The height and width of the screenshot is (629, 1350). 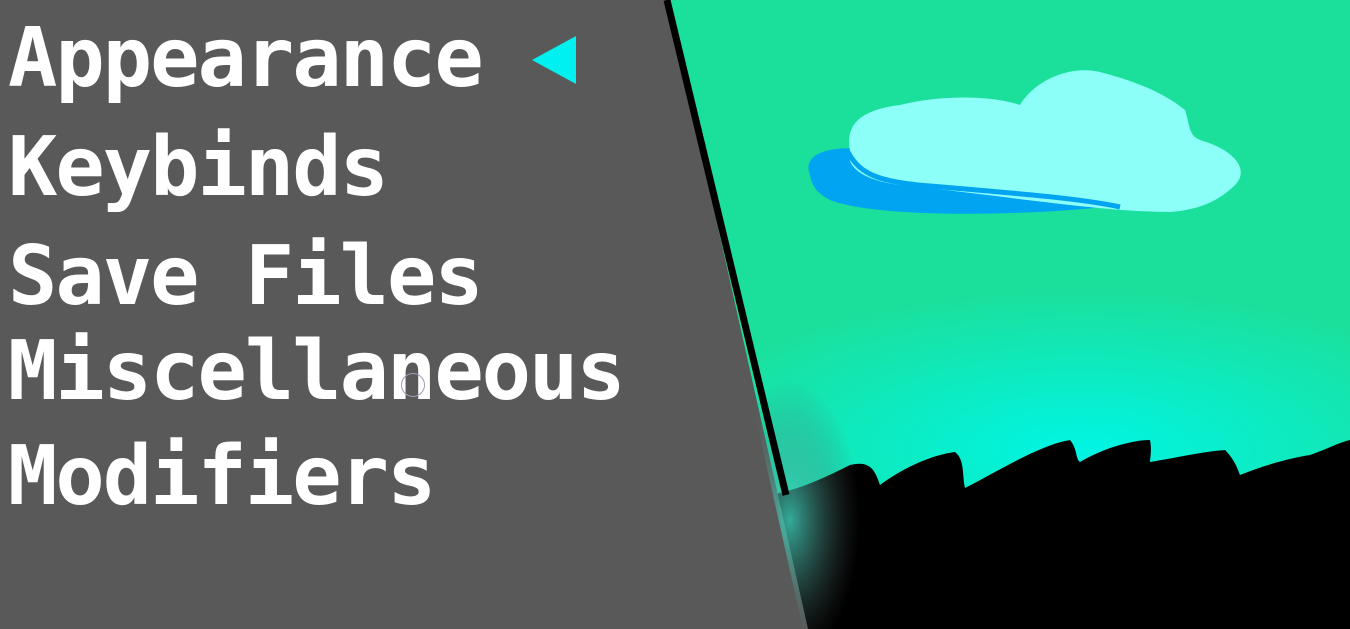 What do you see at coordinates (246, 59) in the screenshot?
I see `menu-item-appearance: Appearance` at bounding box center [246, 59].